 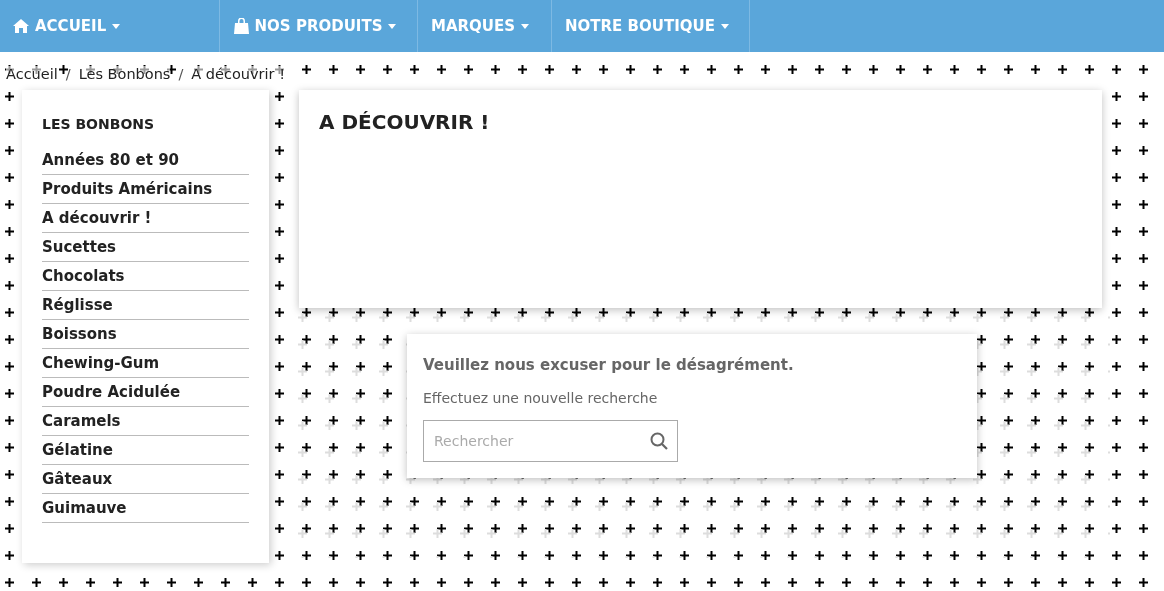 What do you see at coordinates (145, 189) in the screenshot?
I see `sidebar-item: Produits Américains` at bounding box center [145, 189].